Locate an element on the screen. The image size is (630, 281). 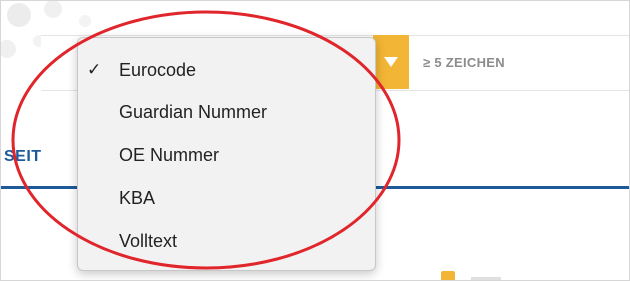
menu-item-kba: KBA is located at coordinates (226, 198).